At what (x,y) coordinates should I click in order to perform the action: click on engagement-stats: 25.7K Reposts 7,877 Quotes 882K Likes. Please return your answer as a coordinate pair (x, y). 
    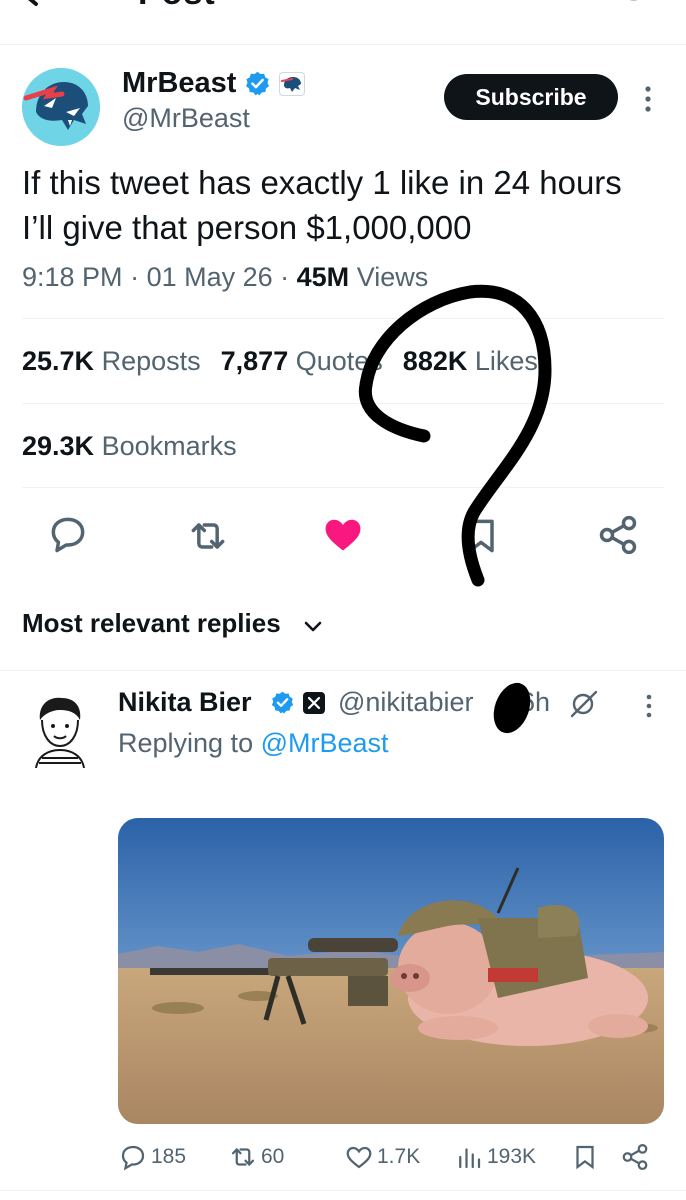
    Looking at the image, I should click on (280, 361).